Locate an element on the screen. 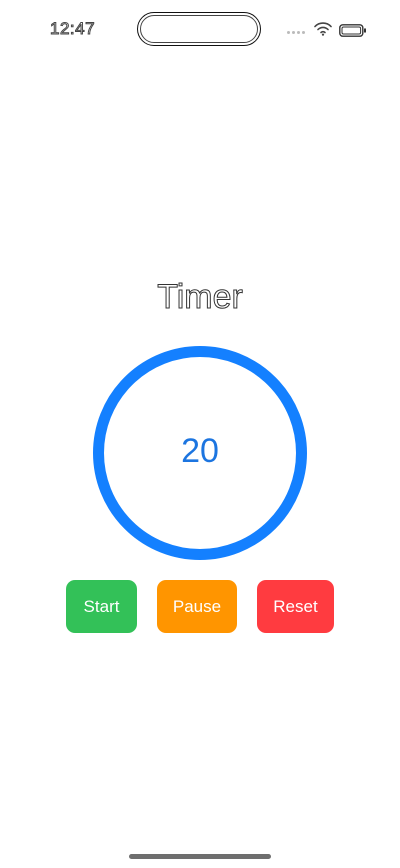  timer-value: 20 is located at coordinates (200, 451).